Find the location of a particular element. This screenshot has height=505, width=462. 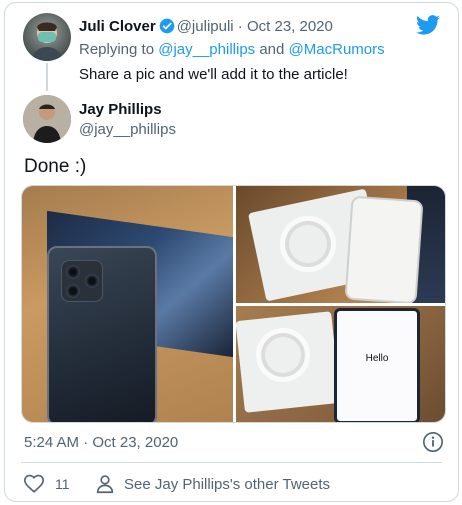

replying-prefix: Replying to is located at coordinates (117, 49).